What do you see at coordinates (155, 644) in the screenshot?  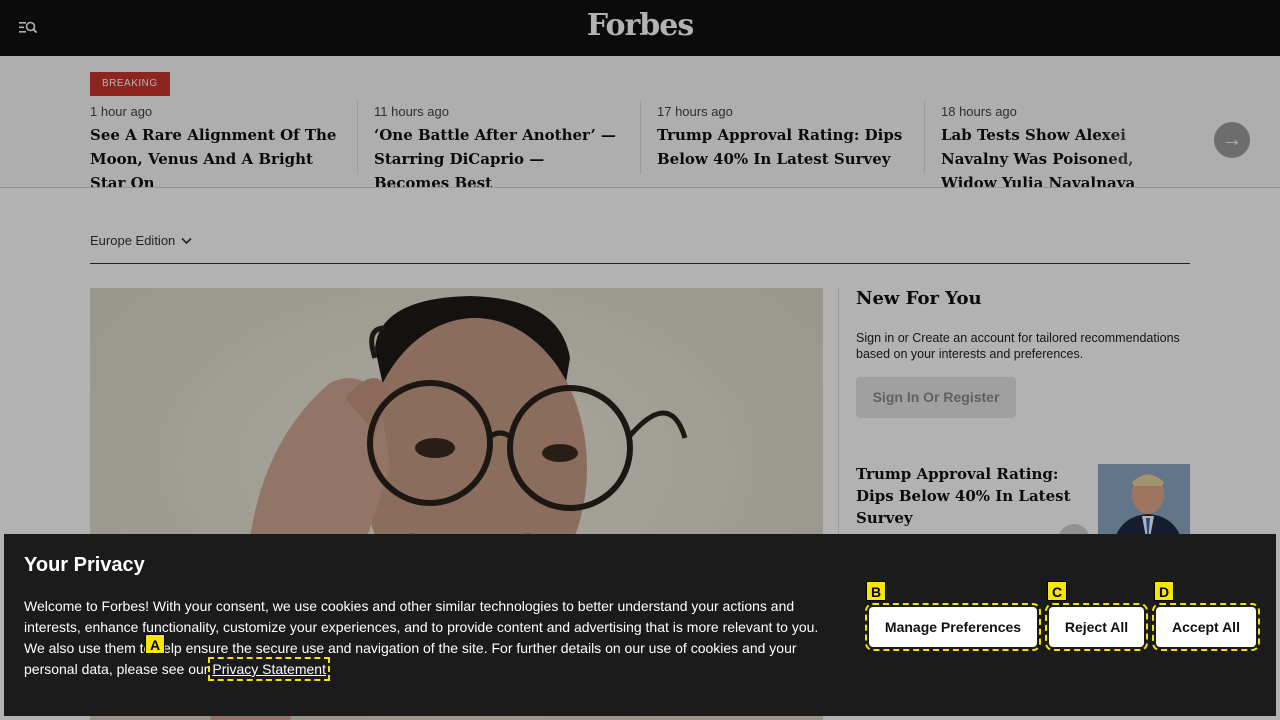 I see `marker-a: A` at bounding box center [155, 644].